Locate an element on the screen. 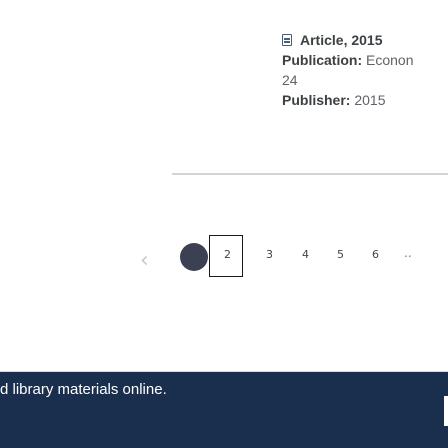 Image resolution: width=448 pixels, height=448 pixels. banner-text: d library materials online. is located at coordinates (83, 389).